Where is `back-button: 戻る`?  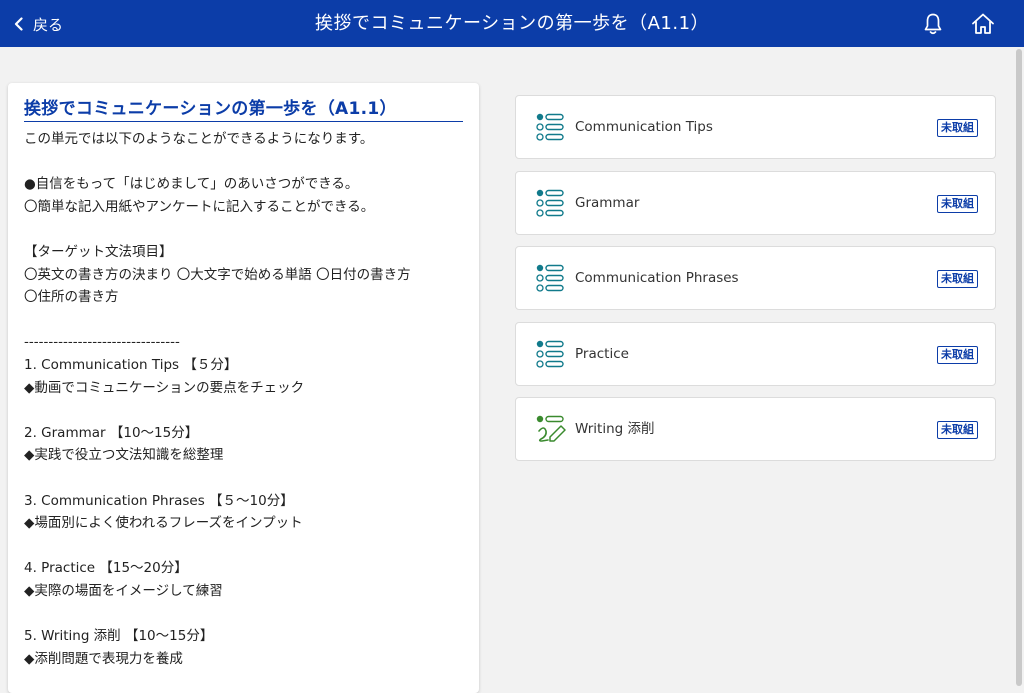
back-button: 戻る is located at coordinates (38, 24).